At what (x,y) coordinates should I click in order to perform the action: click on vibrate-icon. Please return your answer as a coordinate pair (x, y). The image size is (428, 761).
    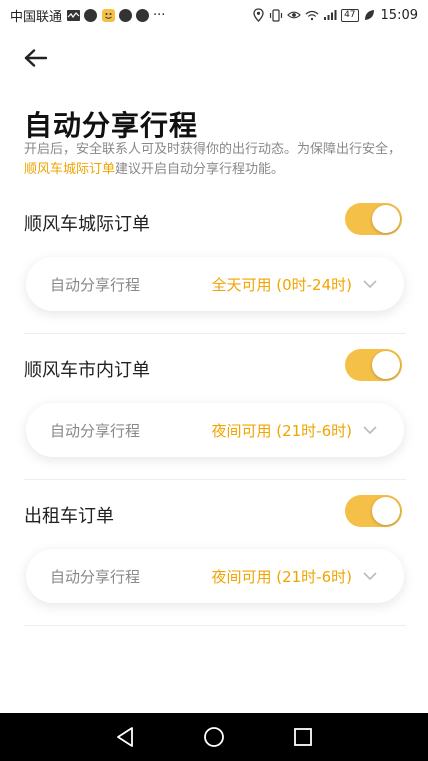
    Looking at the image, I should click on (276, 15).